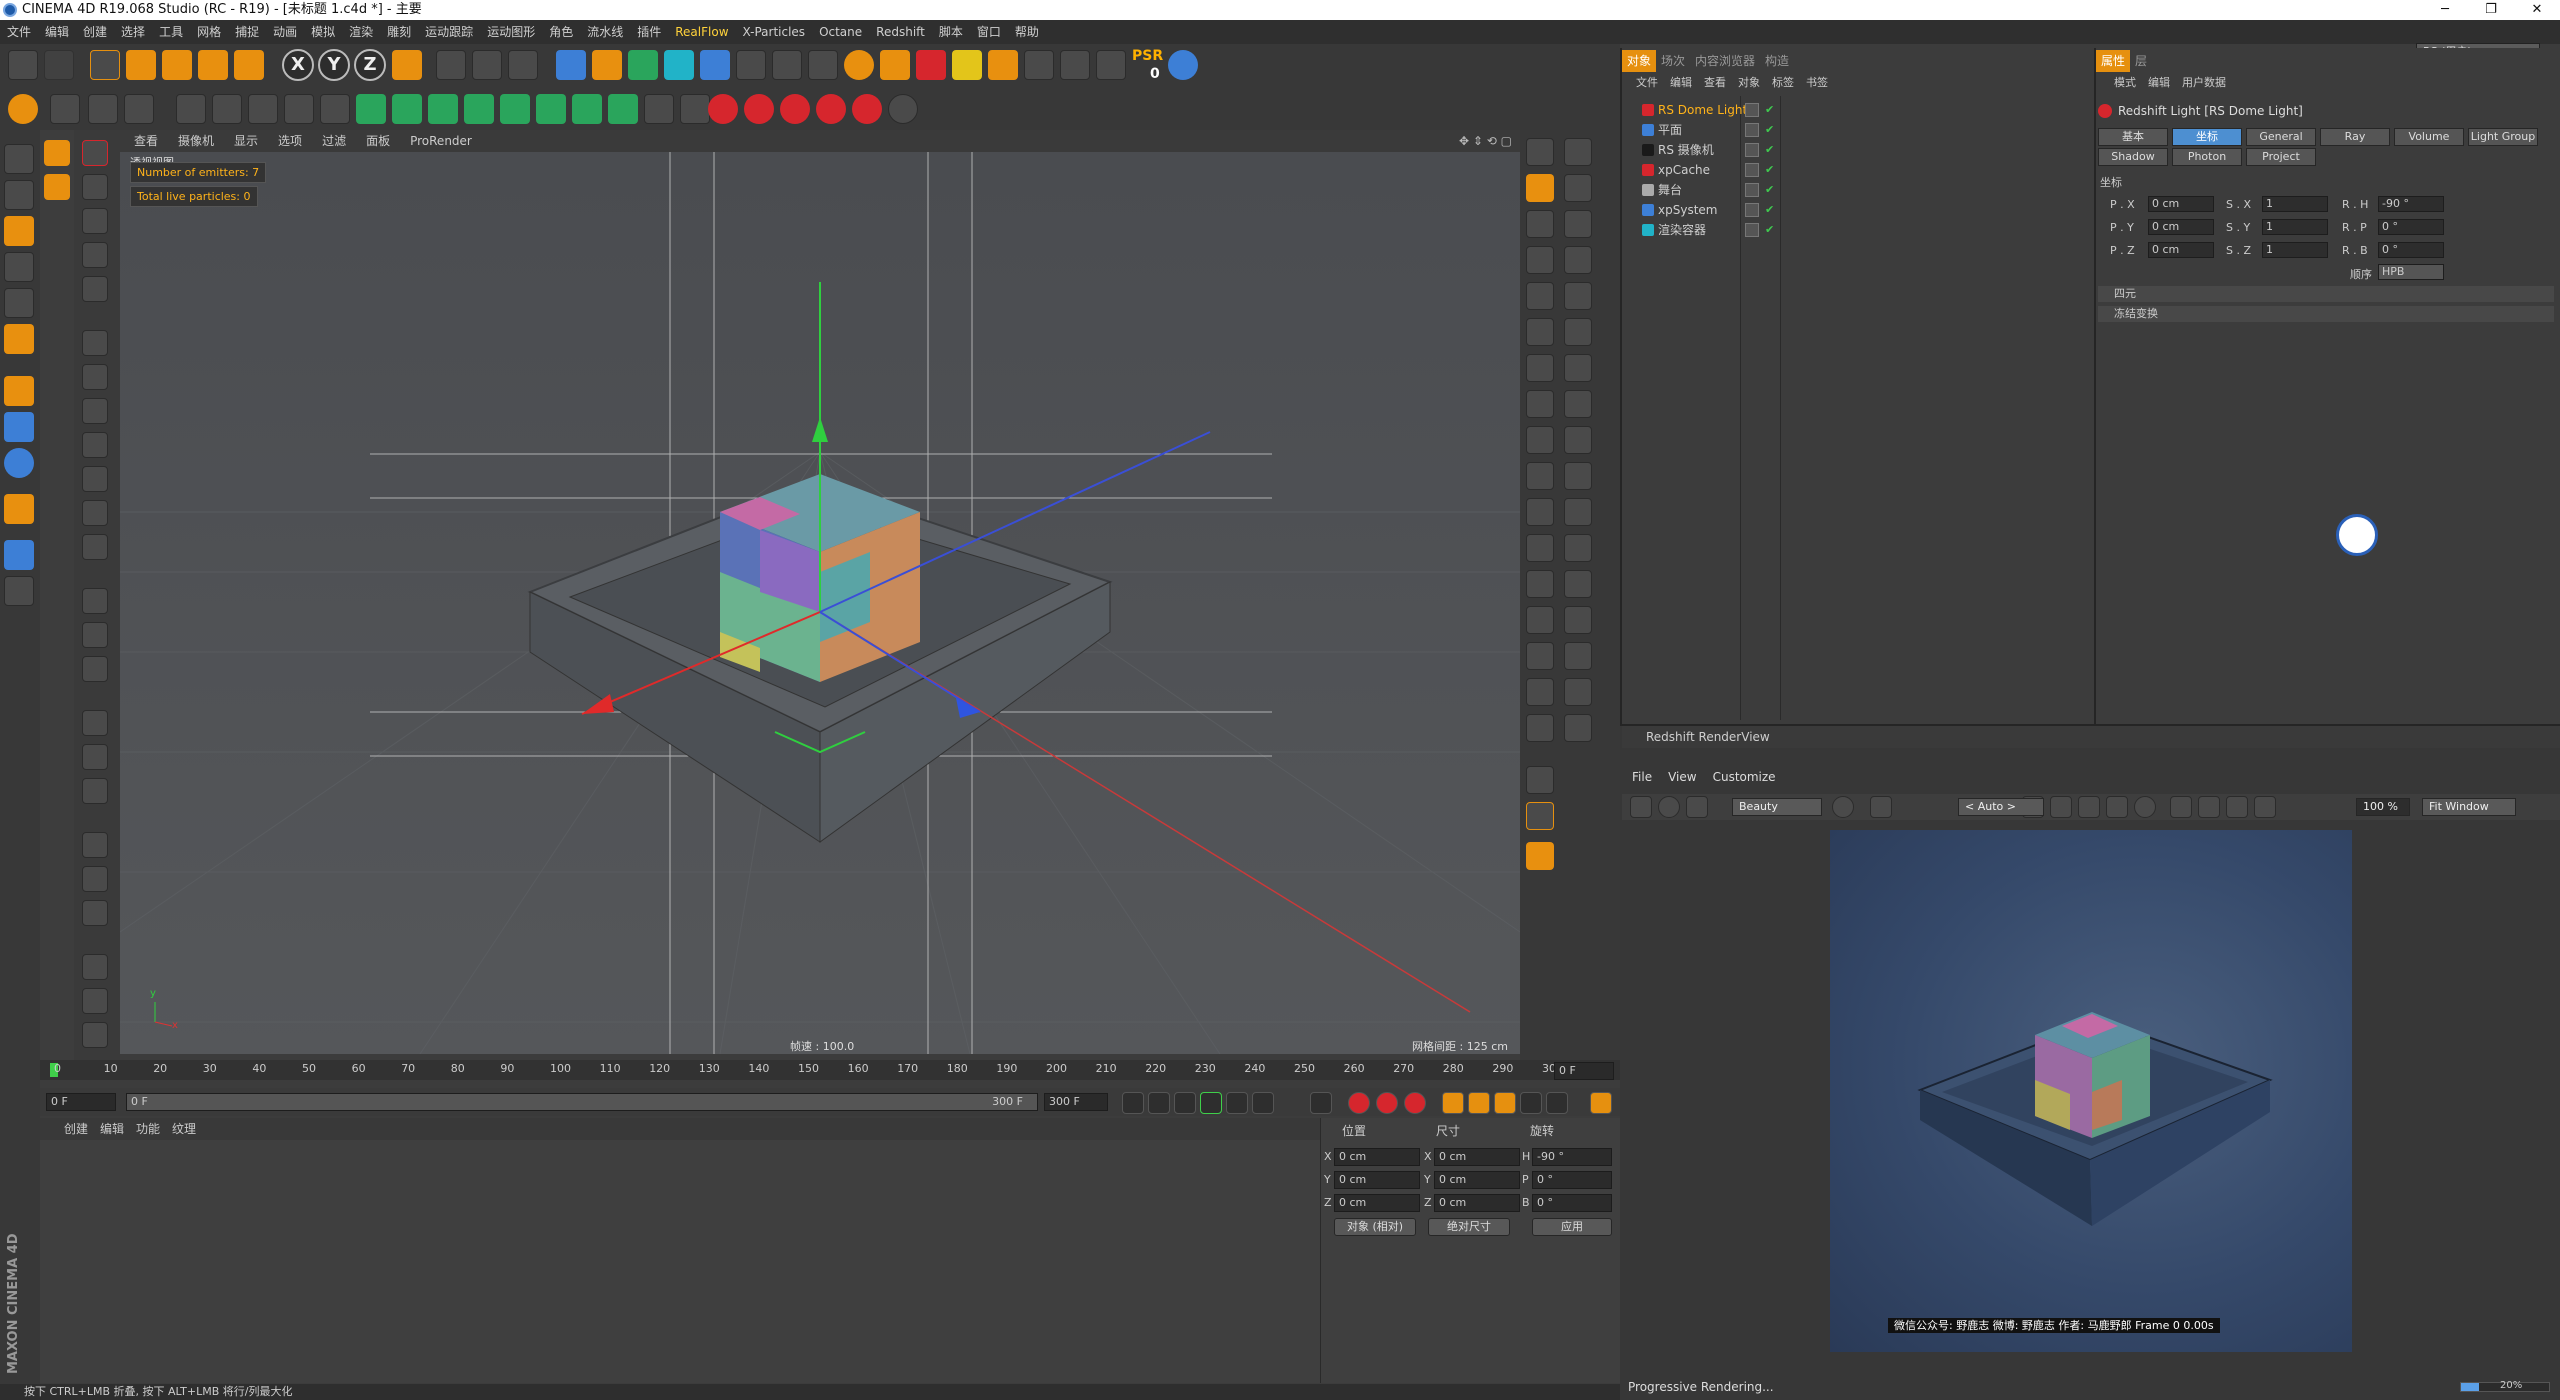 Image resolution: width=2560 pixels, height=1400 pixels. I want to click on goto-start-icon, so click(1133, 1103).